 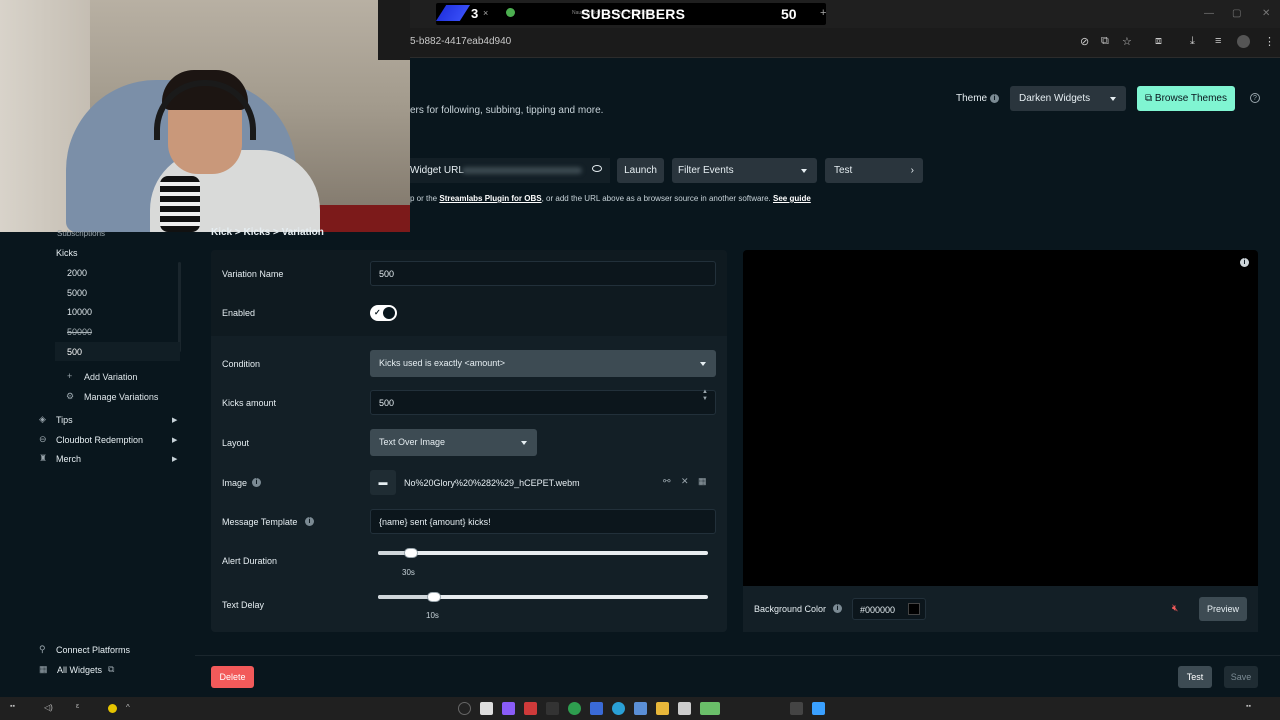 What do you see at coordinates (1266, 13) in the screenshot?
I see `window-close-icon: ✕` at bounding box center [1266, 13].